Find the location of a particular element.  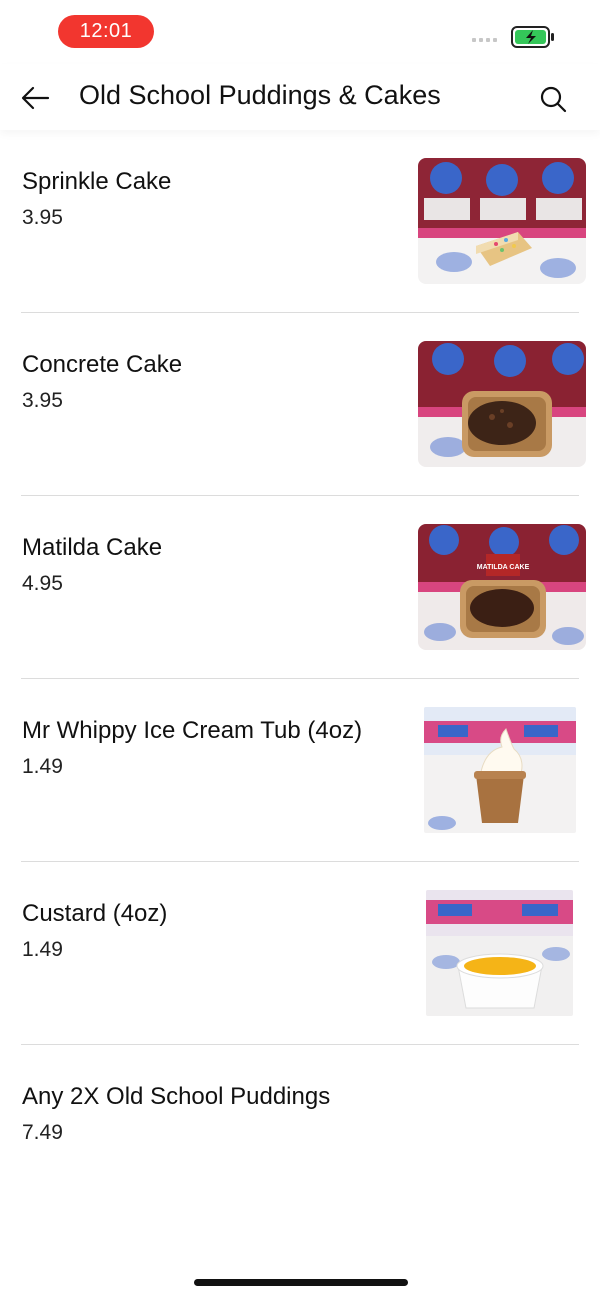

list-item: Custard (4oz) 1.49 is located at coordinates (300, 953).